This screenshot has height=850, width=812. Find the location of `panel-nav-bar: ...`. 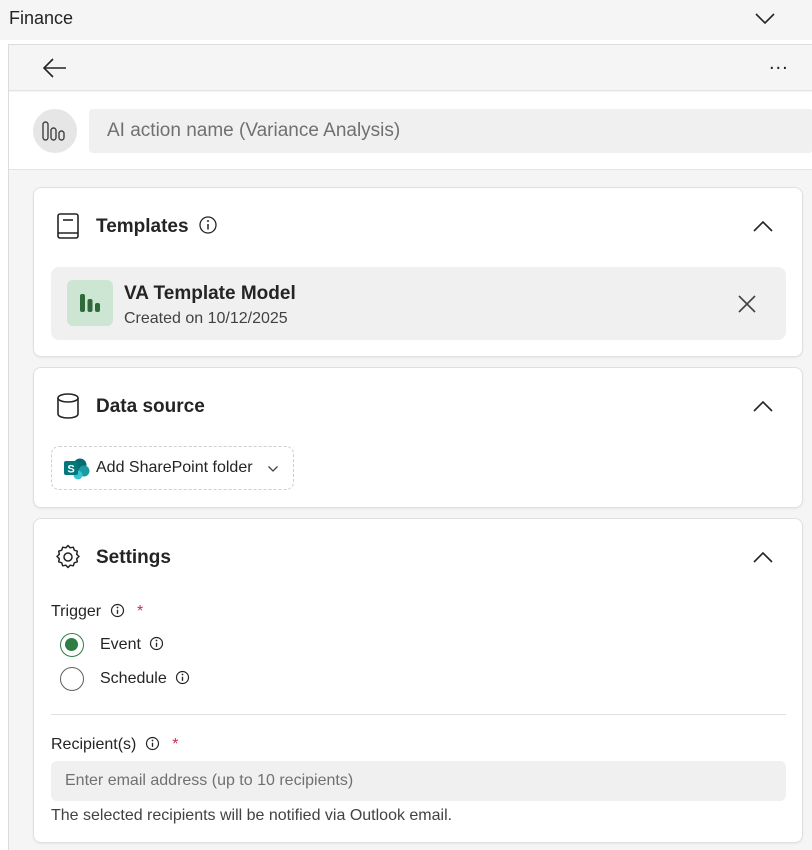

panel-nav-bar: ... is located at coordinates (410, 68).